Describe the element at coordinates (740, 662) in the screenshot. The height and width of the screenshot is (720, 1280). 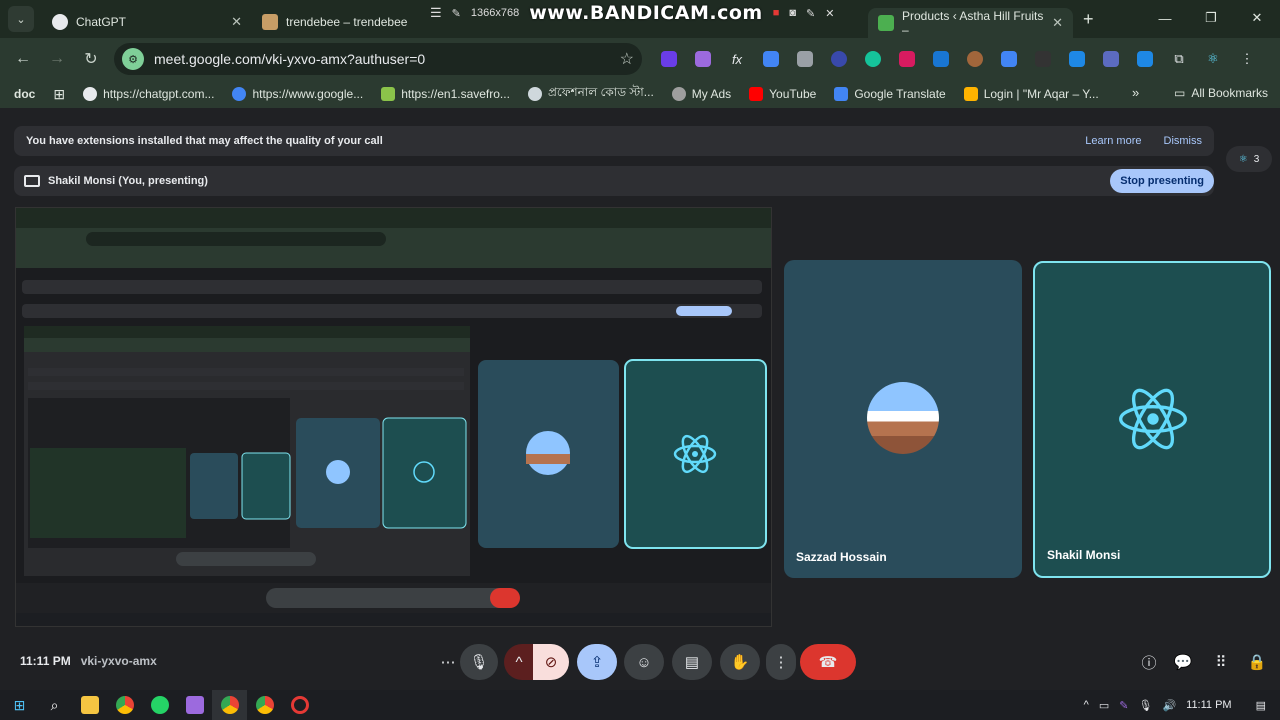
I see `raise-hand-button: ✋` at that location.